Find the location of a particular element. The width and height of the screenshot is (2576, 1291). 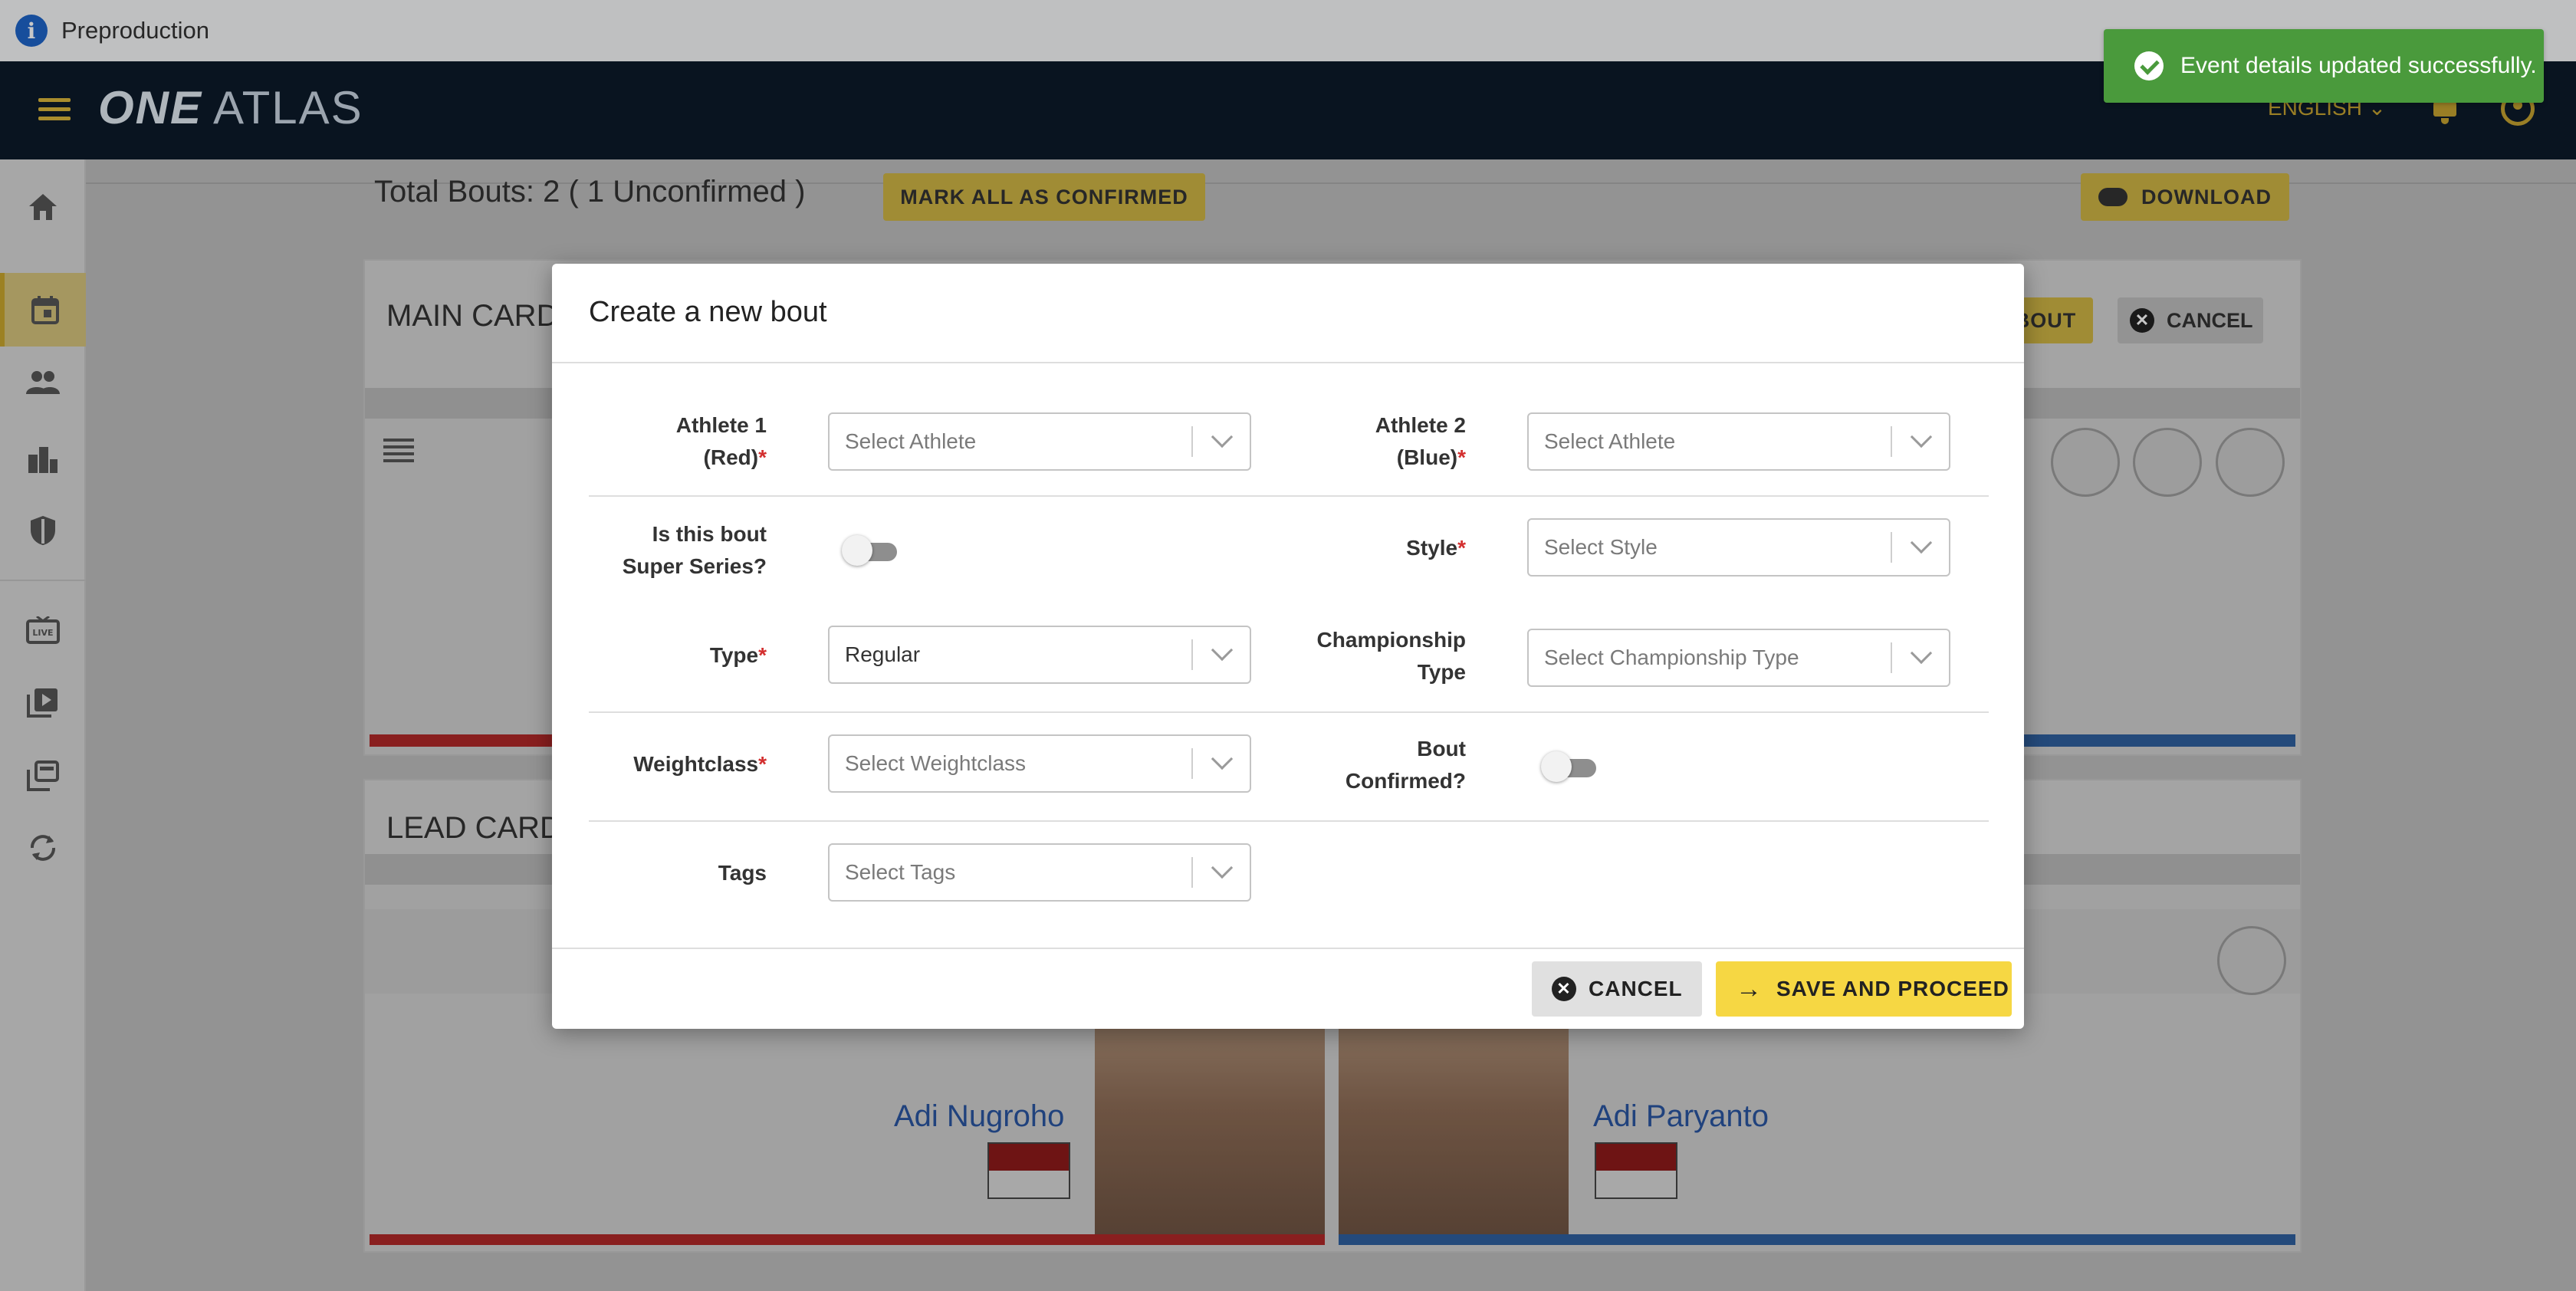

check-circle-icon is located at coordinates (2149, 65).